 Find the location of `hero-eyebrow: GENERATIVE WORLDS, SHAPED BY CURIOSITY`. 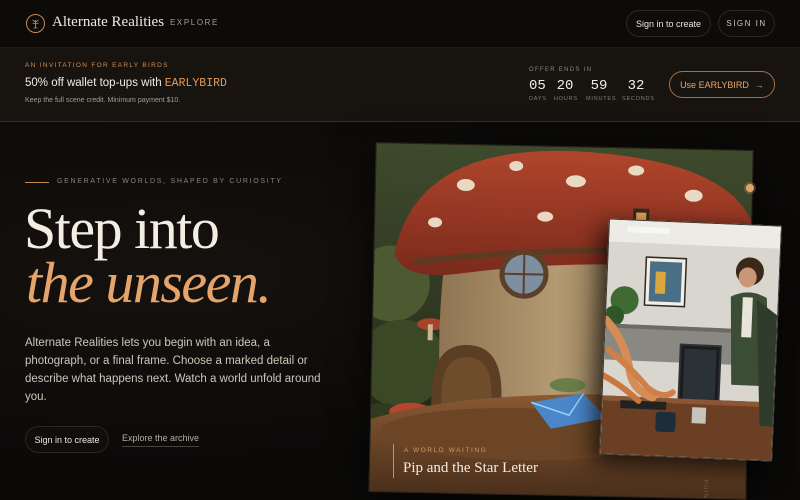

hero-eyebrow: GENERATIVE WORLDS, SHAPED BY CURIOSITY is located at coordinates (170, 181).